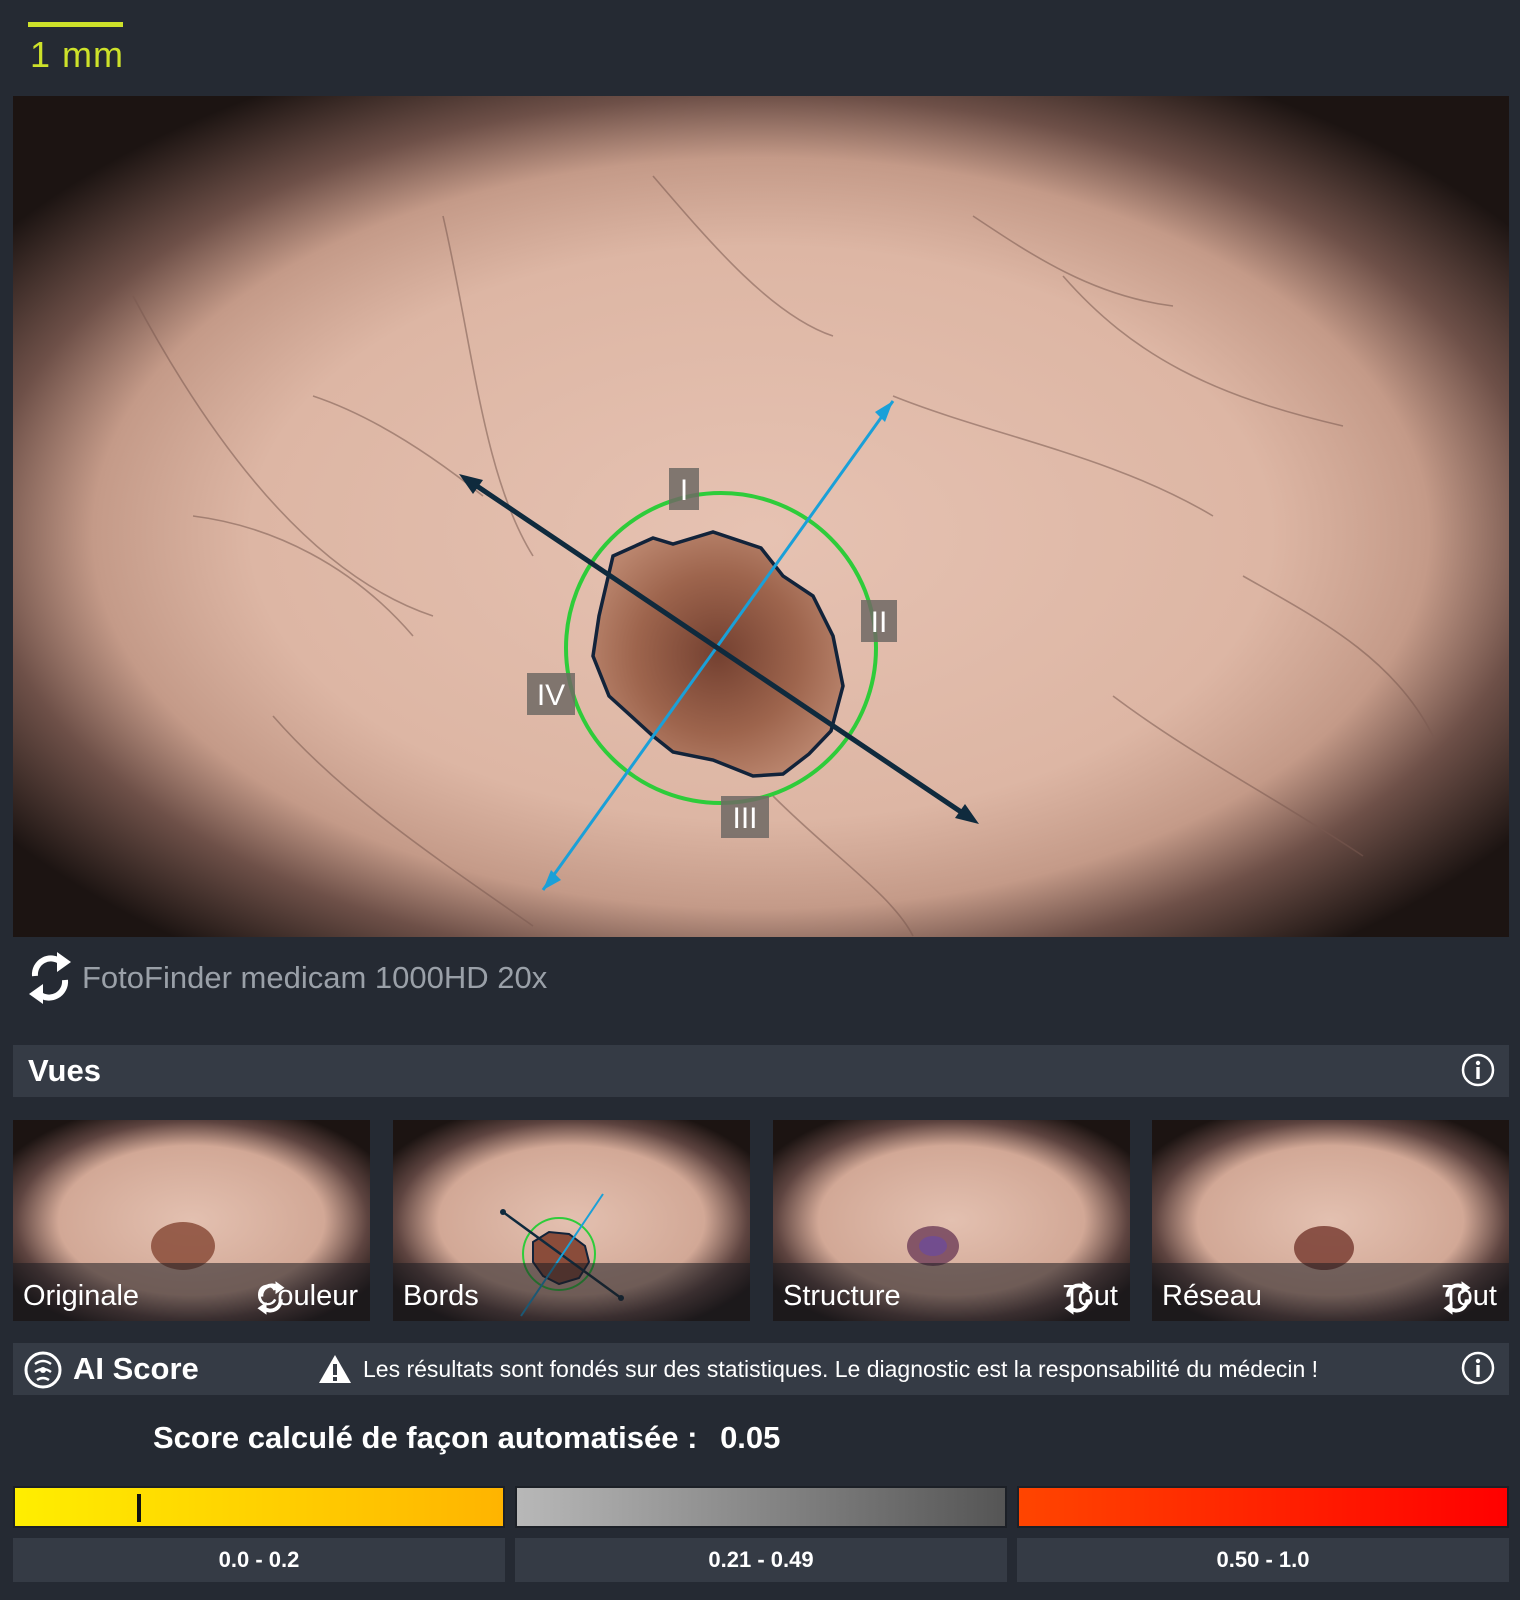  I want to click on scale-label: 1 mm, so click(77, 54).